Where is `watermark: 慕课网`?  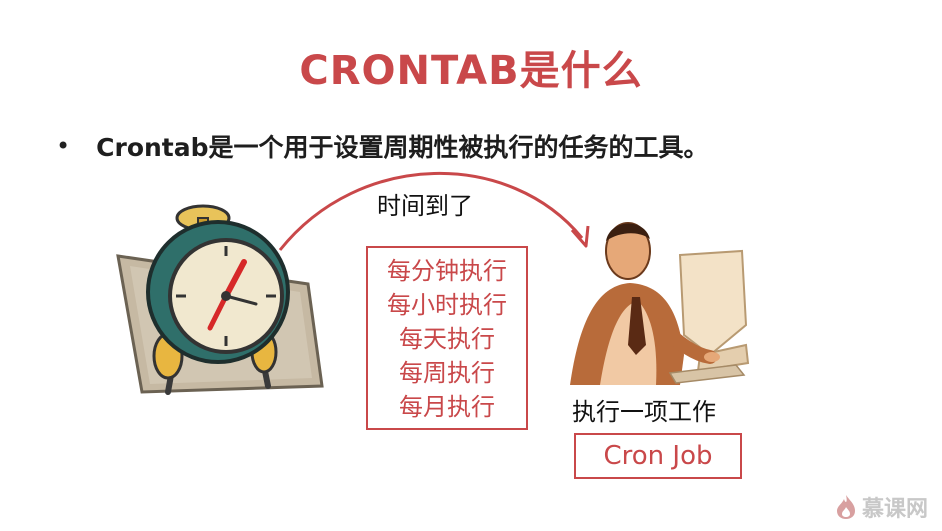 watermark: 慕课网 is located at coordinates (882, 507).